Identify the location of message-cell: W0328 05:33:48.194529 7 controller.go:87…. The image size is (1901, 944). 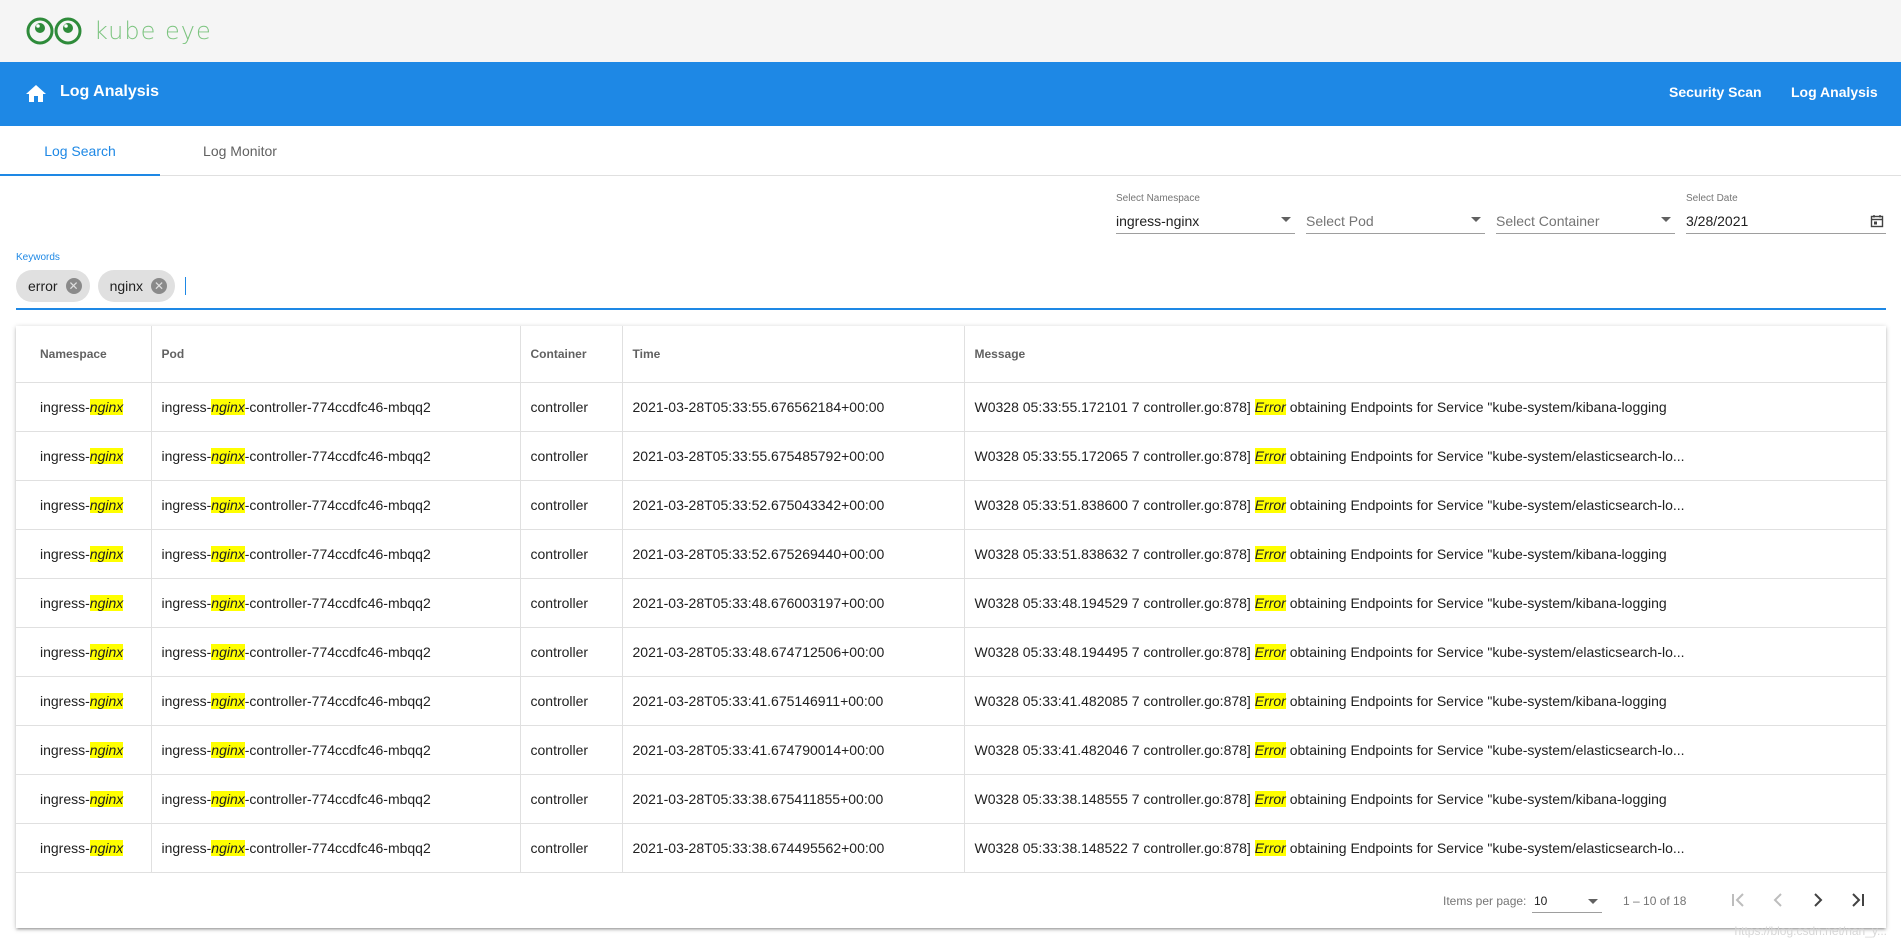
(1425, 603).